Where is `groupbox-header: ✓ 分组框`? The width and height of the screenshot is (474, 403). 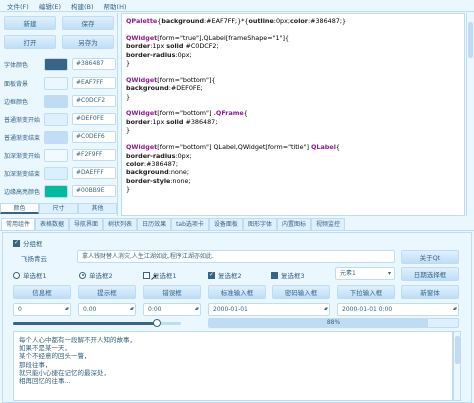
groupbox-header: ✓ 分组框 is located at coordinates (28, 243).